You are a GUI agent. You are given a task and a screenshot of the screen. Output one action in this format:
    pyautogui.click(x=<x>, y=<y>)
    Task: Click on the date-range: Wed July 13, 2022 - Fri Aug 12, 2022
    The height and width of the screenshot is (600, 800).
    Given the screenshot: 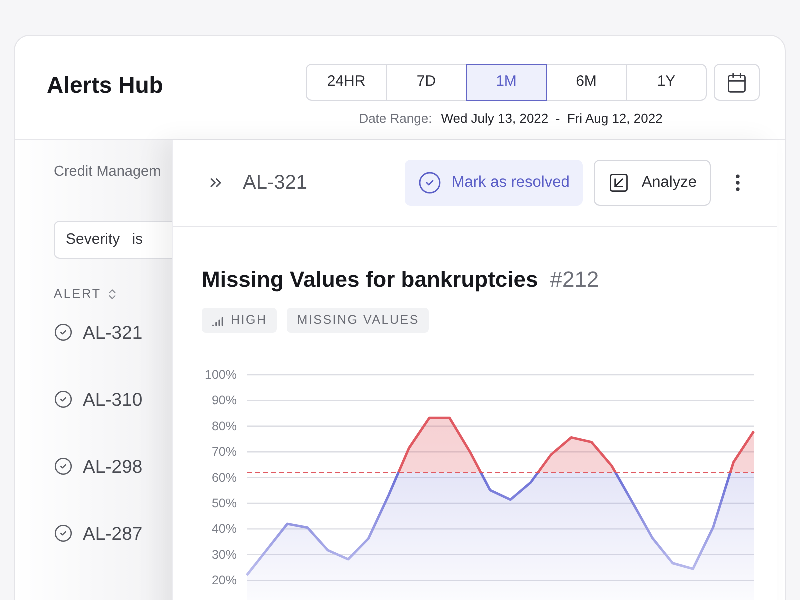 What is the action you would take?
    pyautogui.click(x=552, y=119)
    